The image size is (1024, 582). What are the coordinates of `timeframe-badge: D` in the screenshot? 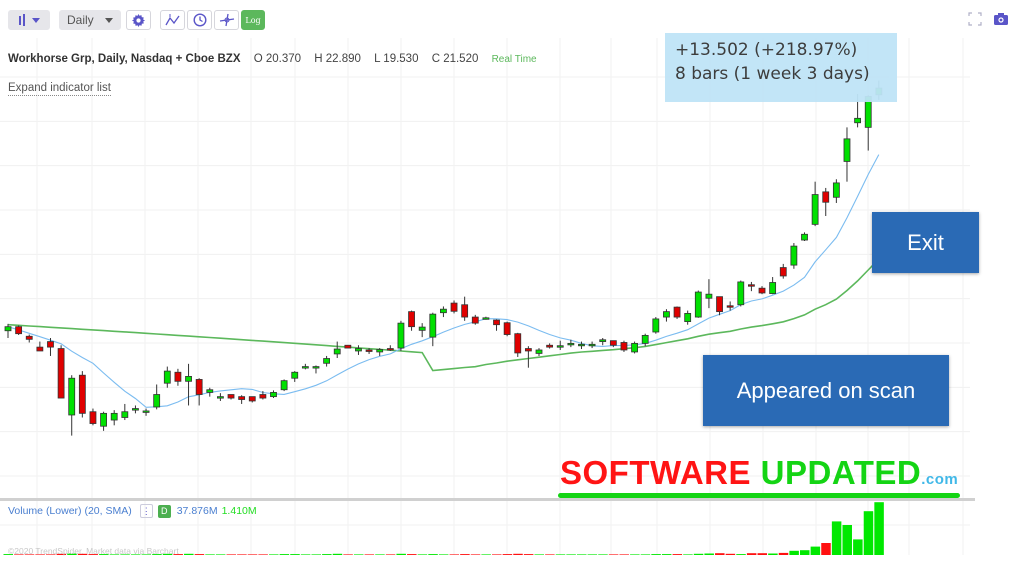 It's located at (164, 511).